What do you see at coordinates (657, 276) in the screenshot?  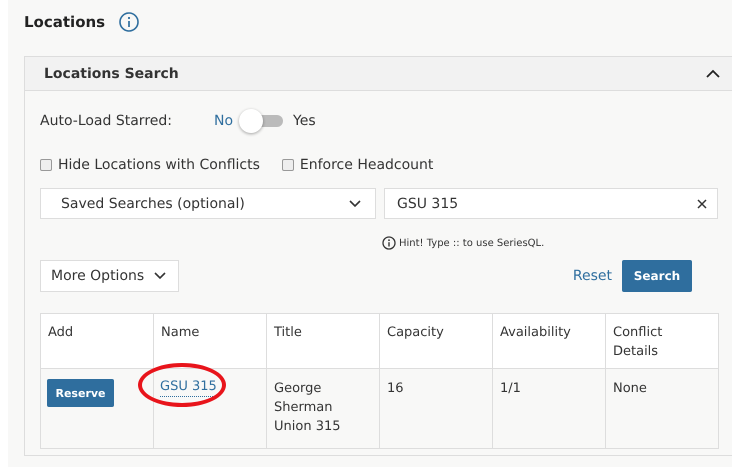 I see `search-button: Search` at bounding box center [657, 276].